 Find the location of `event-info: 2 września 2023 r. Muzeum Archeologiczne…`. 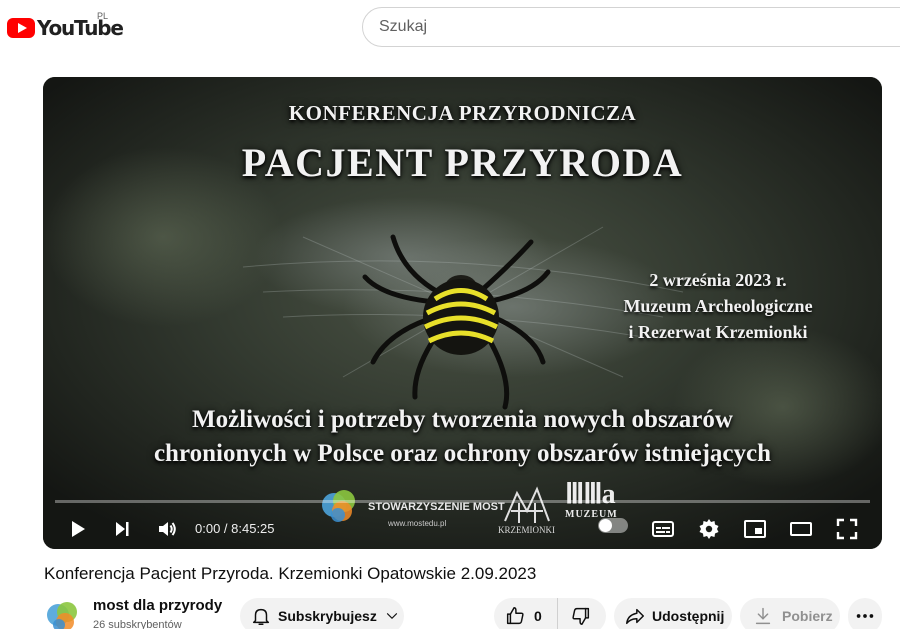

event-info: 2 września 2023 r. Muzeum Archeologiczne… is located at coordinates (718, 306).